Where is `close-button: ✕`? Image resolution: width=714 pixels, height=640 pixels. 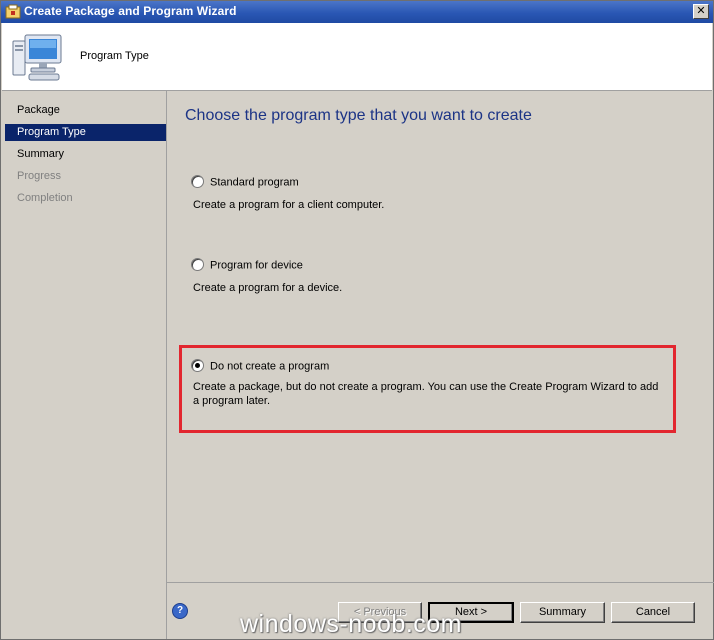 close-button: ✕ is located at coordinates (701, 11).